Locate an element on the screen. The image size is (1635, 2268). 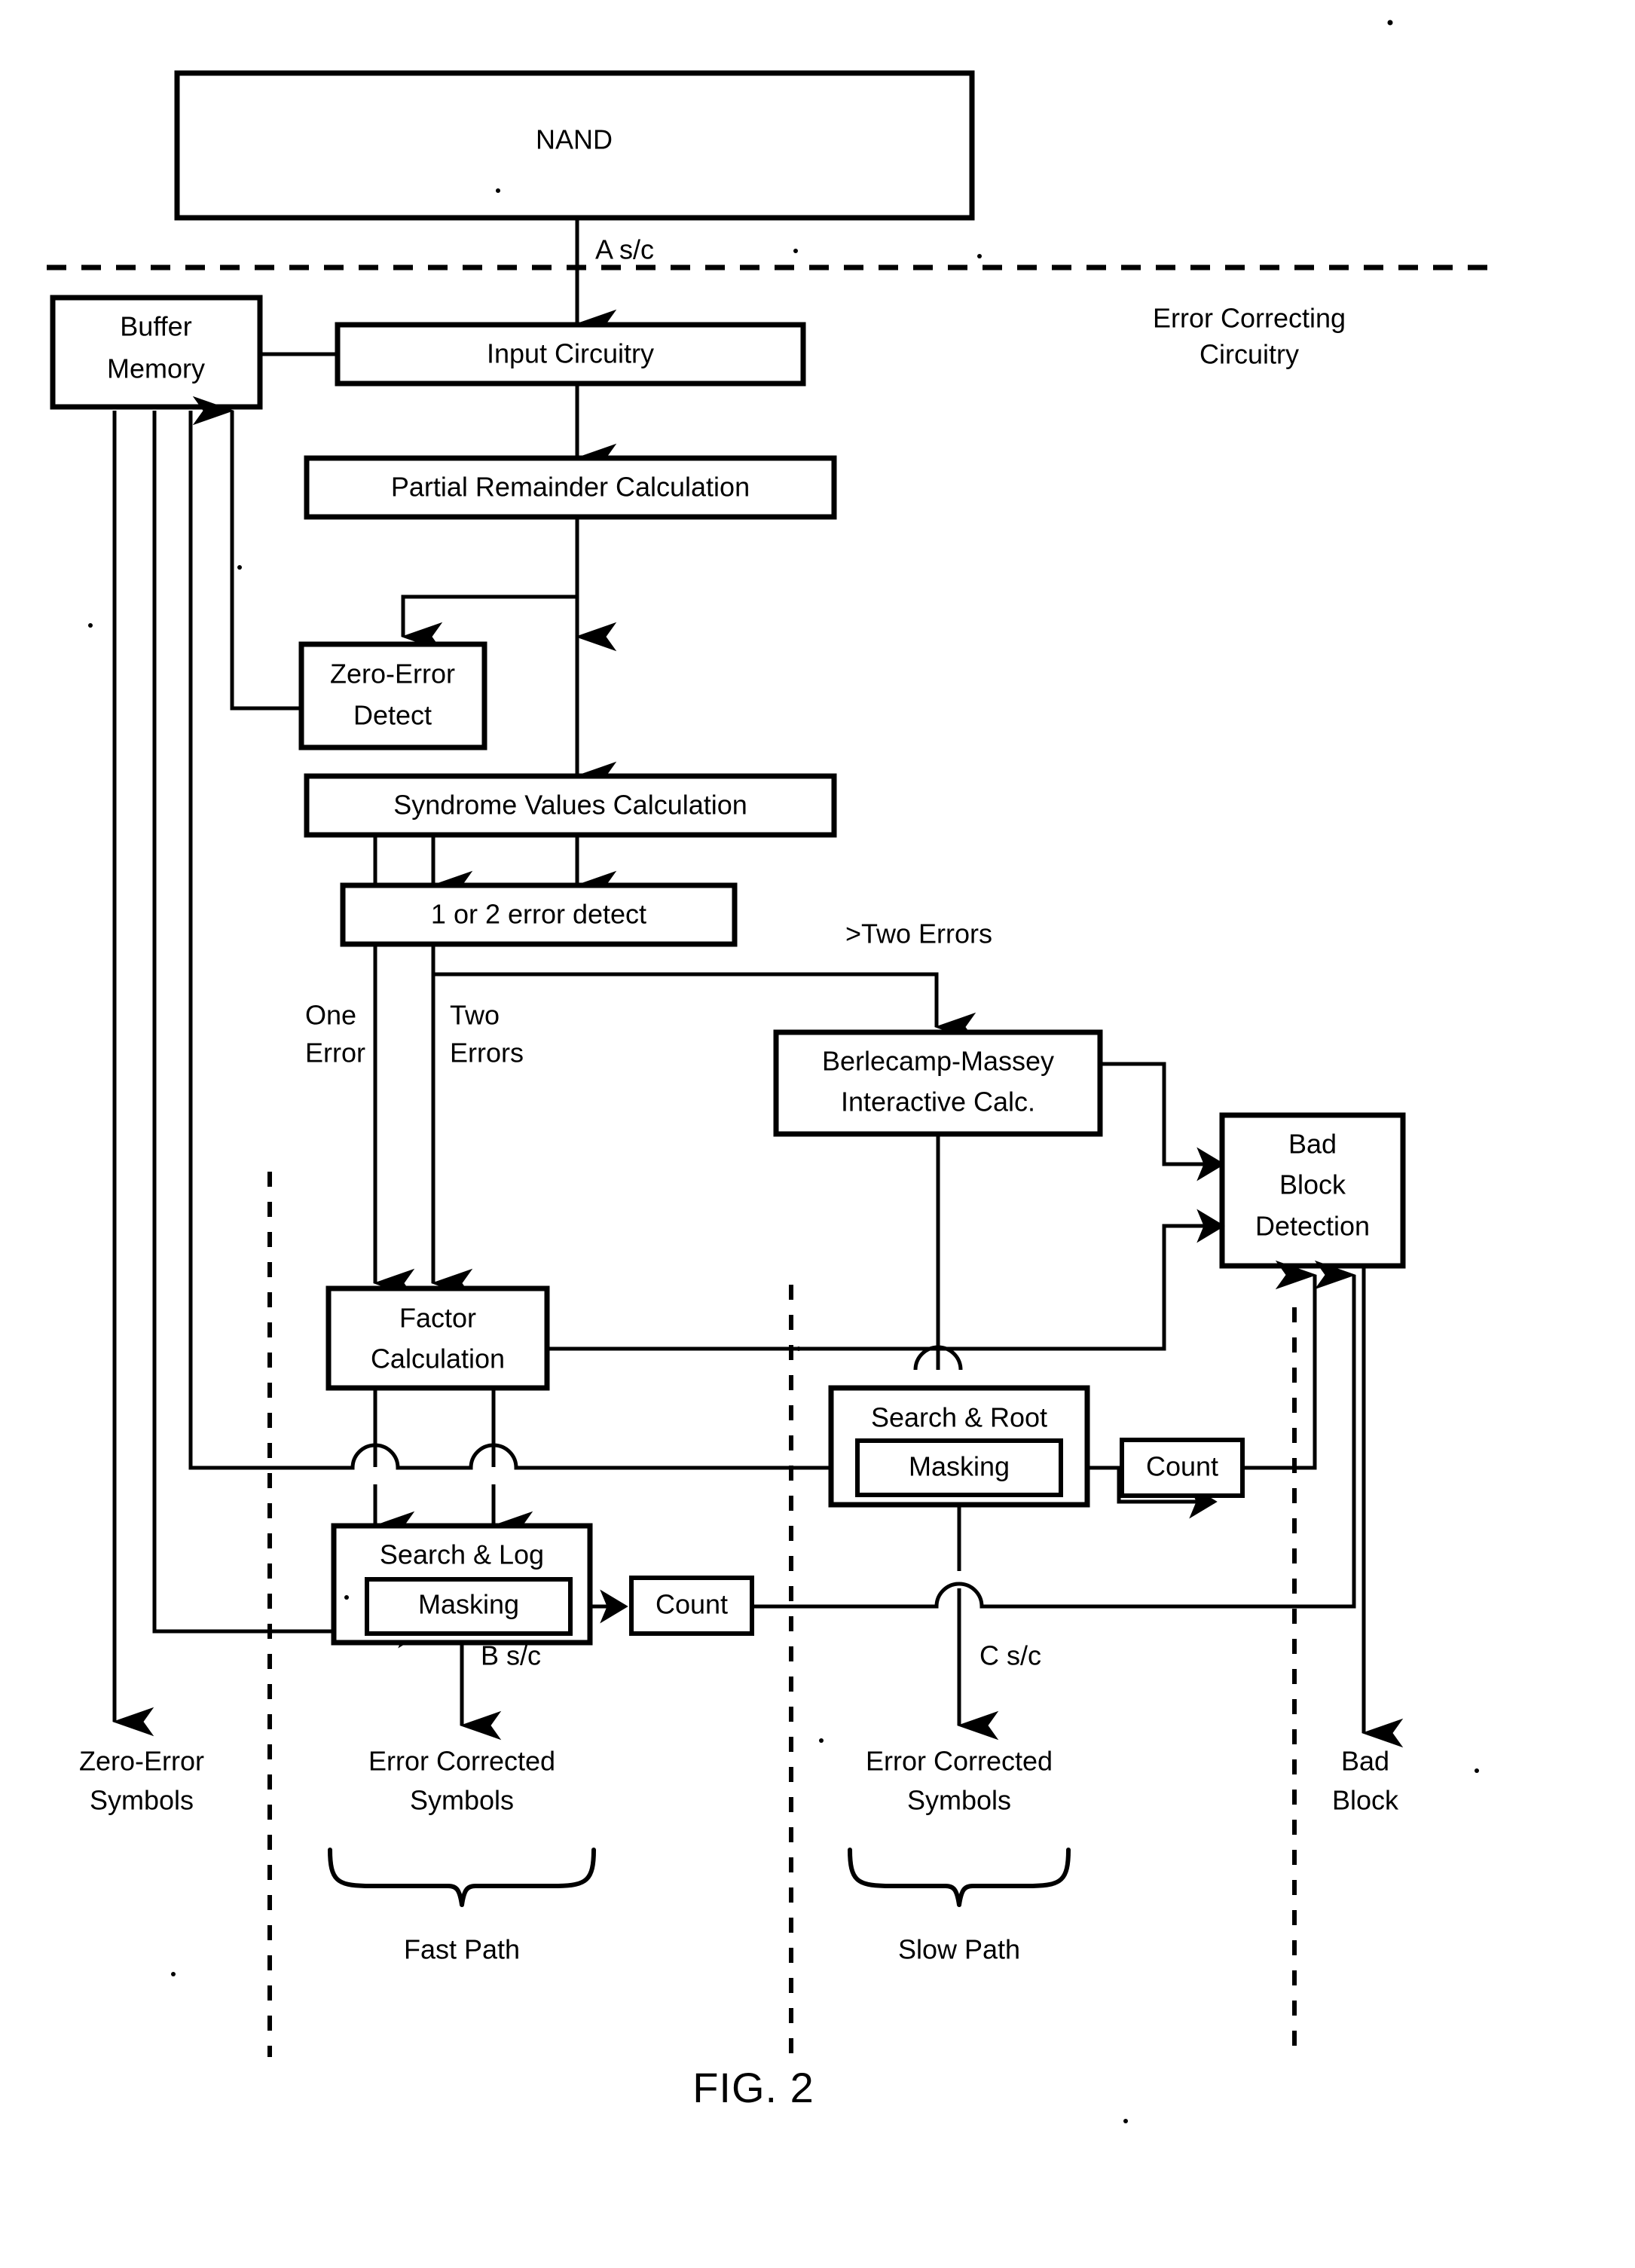
block-count-slow: Count is located at coordinates (1182, 1468).